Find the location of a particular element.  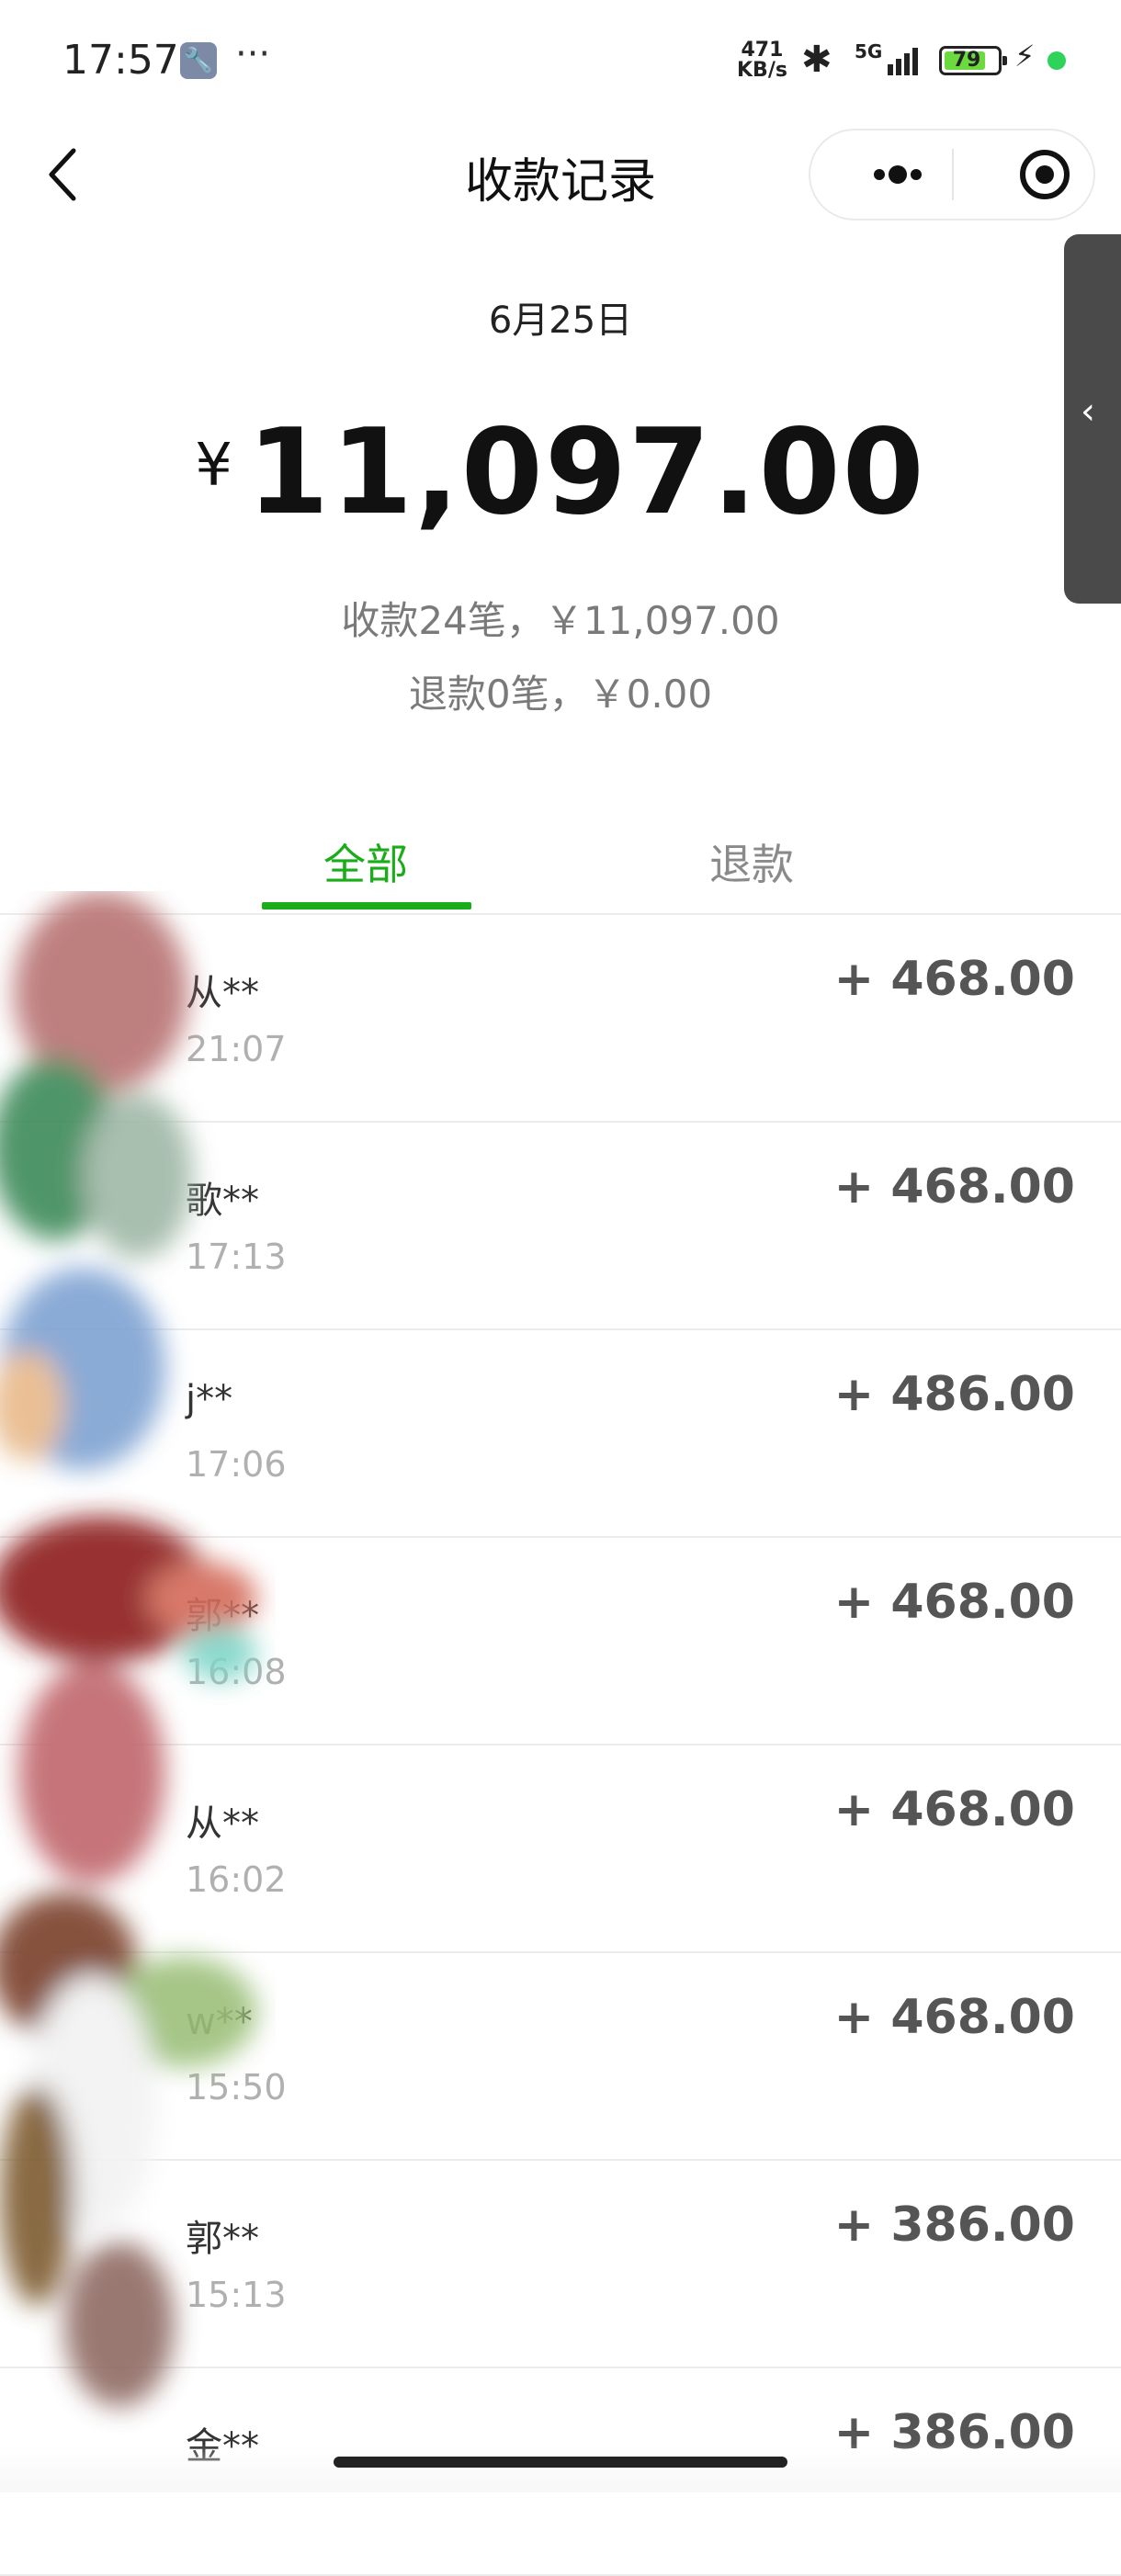

bottom-fade is located at coordinates (560, 2468).